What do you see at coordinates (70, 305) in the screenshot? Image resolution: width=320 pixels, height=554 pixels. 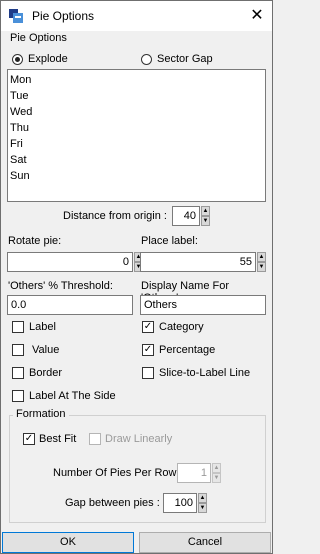 I see `threshold-input: 0.0` at bounding box center [70, 305].